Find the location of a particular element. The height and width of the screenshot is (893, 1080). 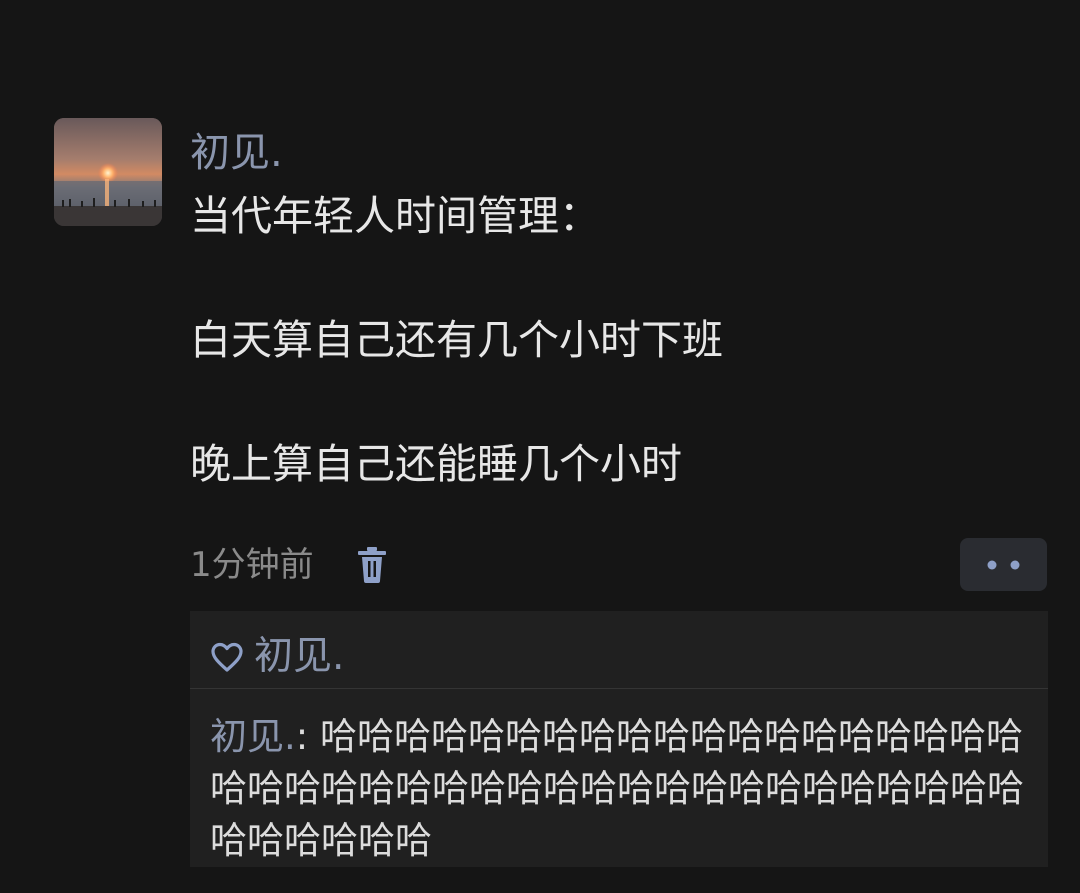

avatar is located at coordinates (108, 172).